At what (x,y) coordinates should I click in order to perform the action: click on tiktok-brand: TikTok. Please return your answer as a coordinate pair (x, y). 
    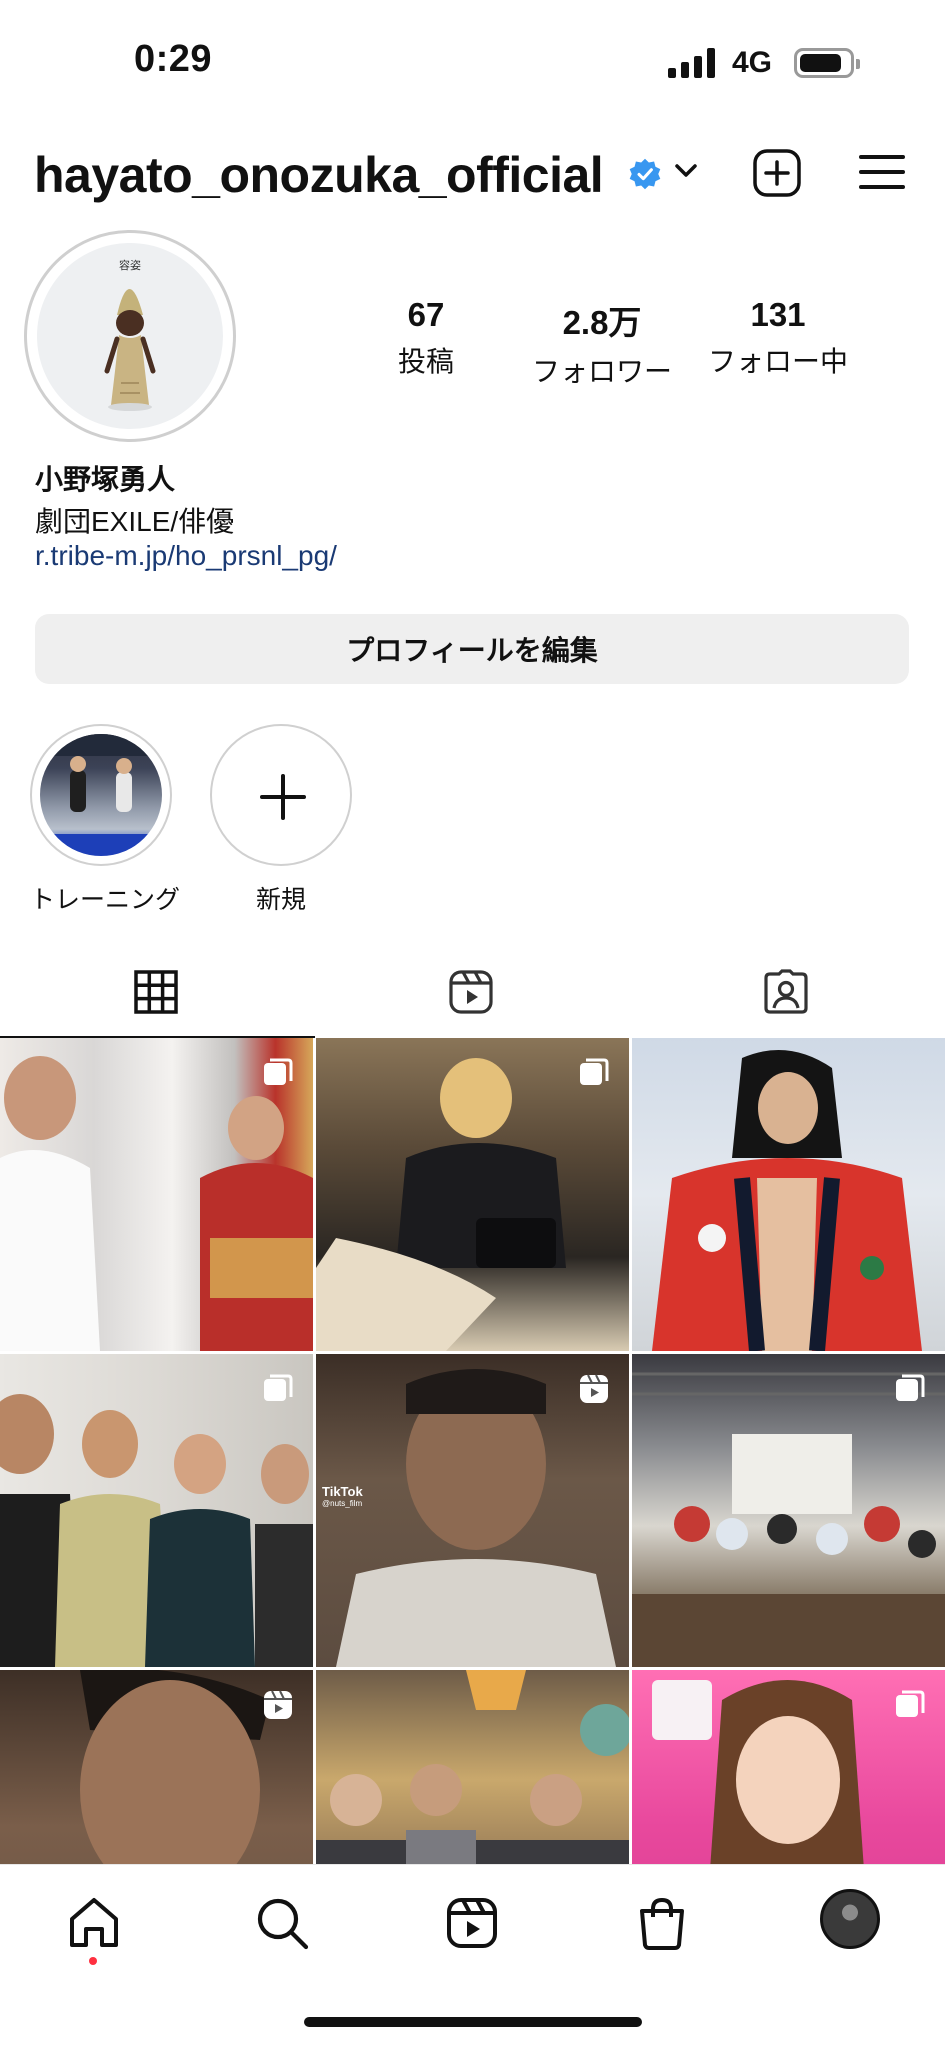
    Looking at the image, I should click on (342, 1491).